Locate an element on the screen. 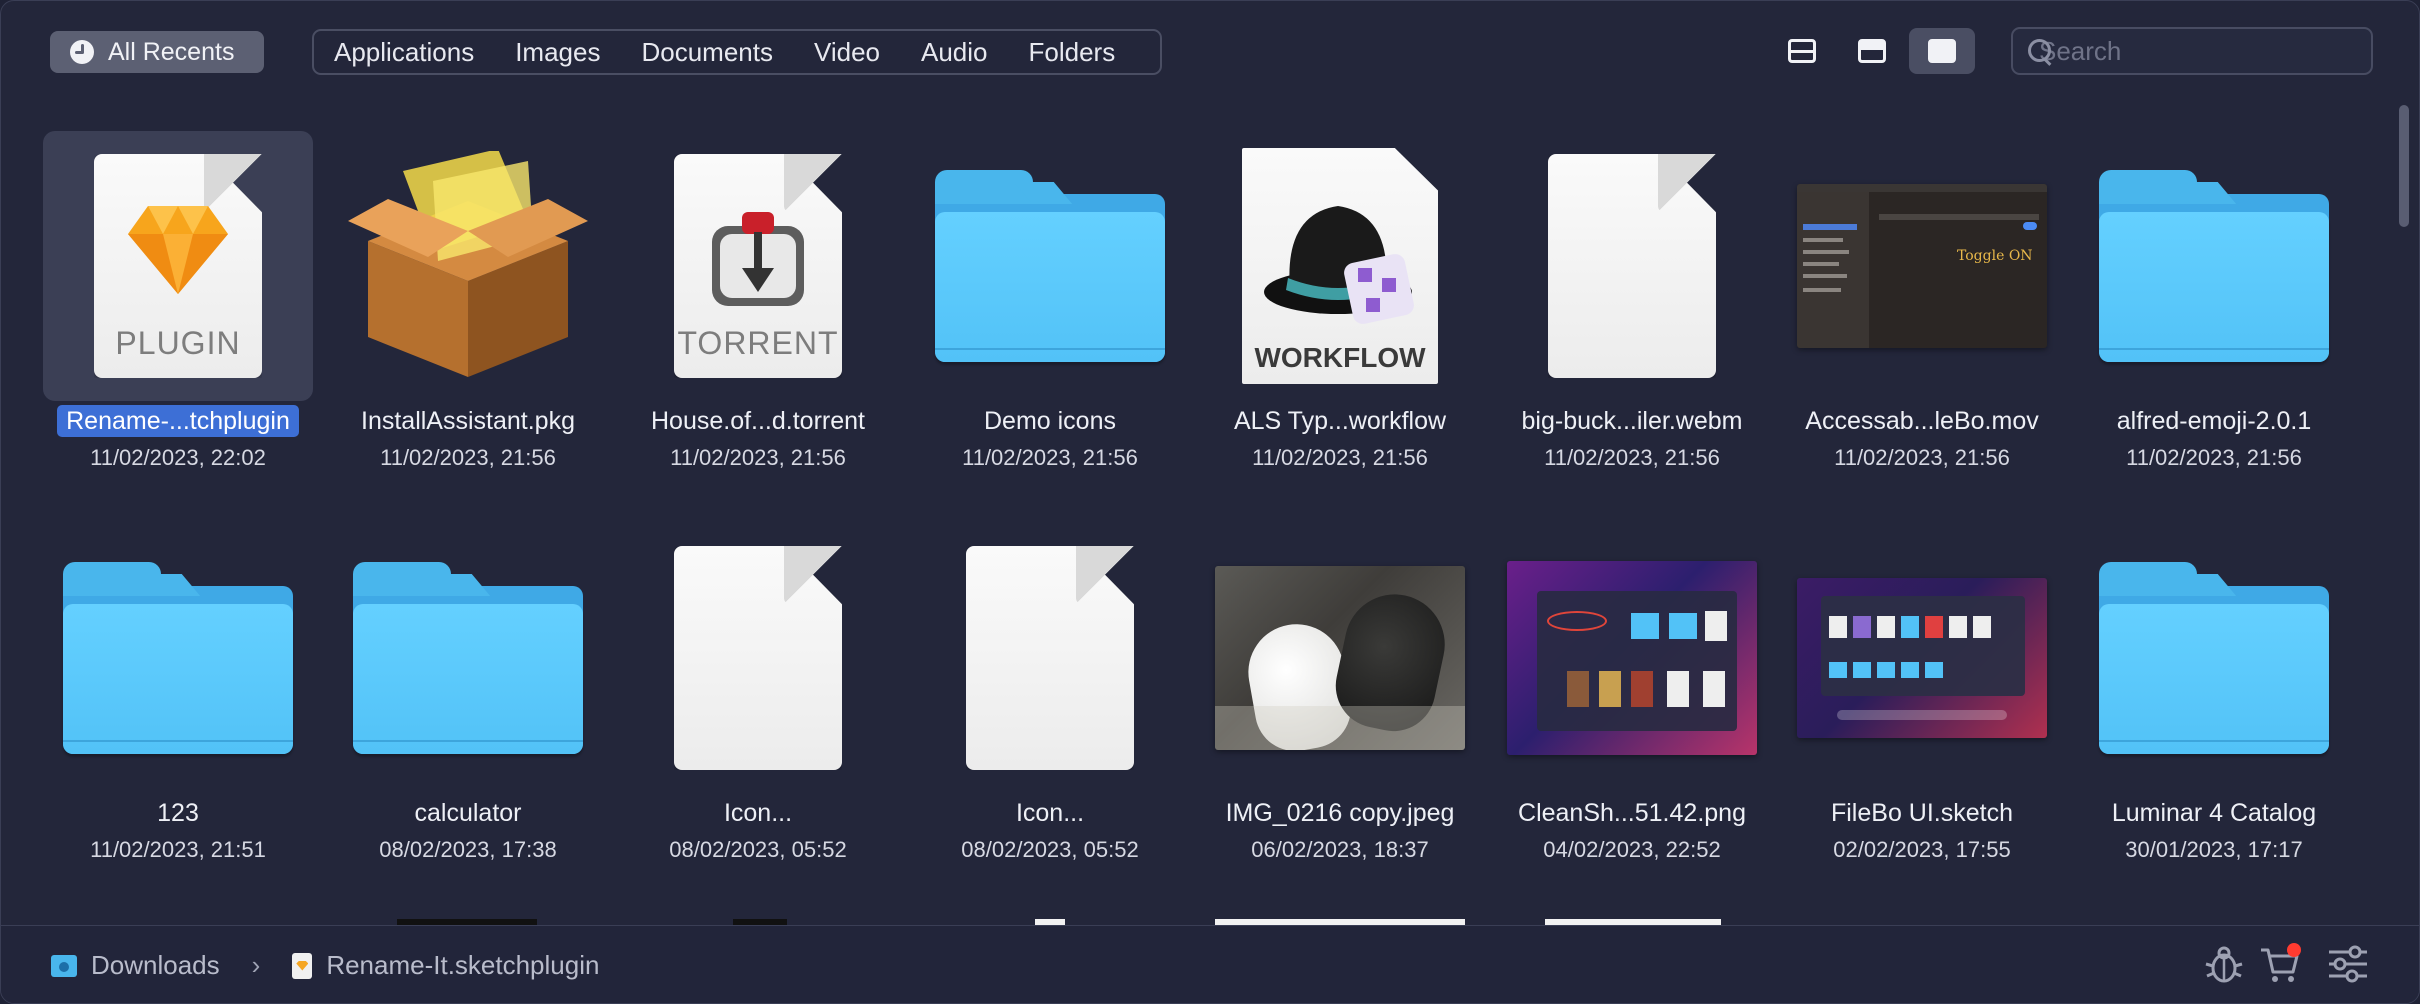 The height and width of the screenshot is (1004, 2420). file-item: alfred-emoji-2.0.1 11/02/2023, 21:56 is located at coordinates (2214, 289).